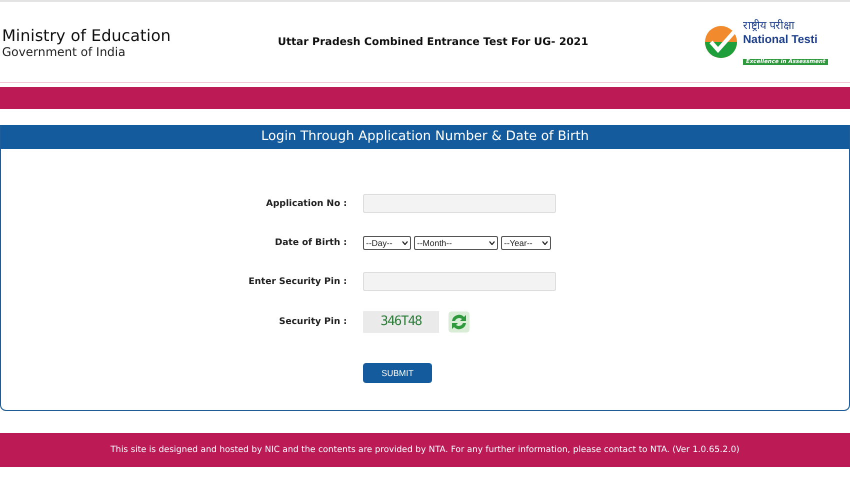 The height and width of the screenshot is (478, 850). What do you see at coordinates (401, 322) in the screenshot?
I see `captcha-image: 346T48` at bounding box center [401, 322].